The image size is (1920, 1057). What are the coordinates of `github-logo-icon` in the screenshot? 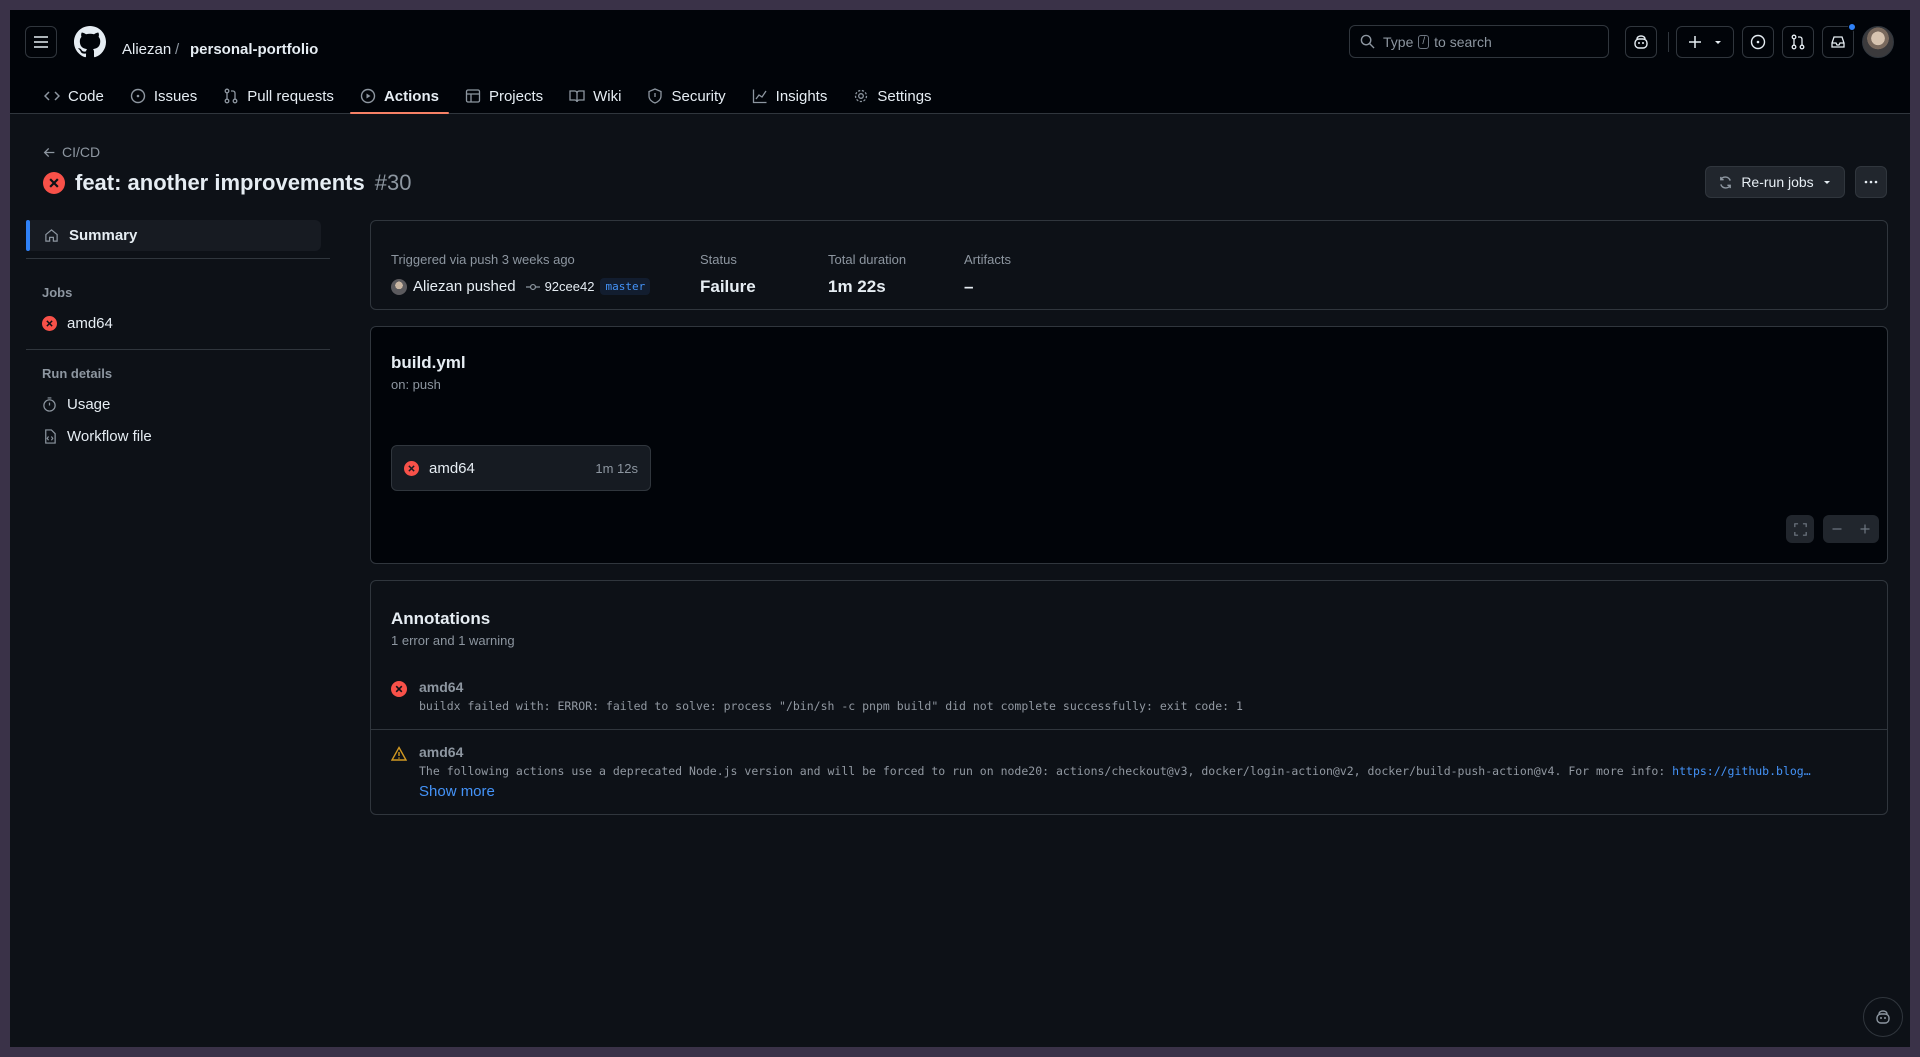 It's located at (90, 42).